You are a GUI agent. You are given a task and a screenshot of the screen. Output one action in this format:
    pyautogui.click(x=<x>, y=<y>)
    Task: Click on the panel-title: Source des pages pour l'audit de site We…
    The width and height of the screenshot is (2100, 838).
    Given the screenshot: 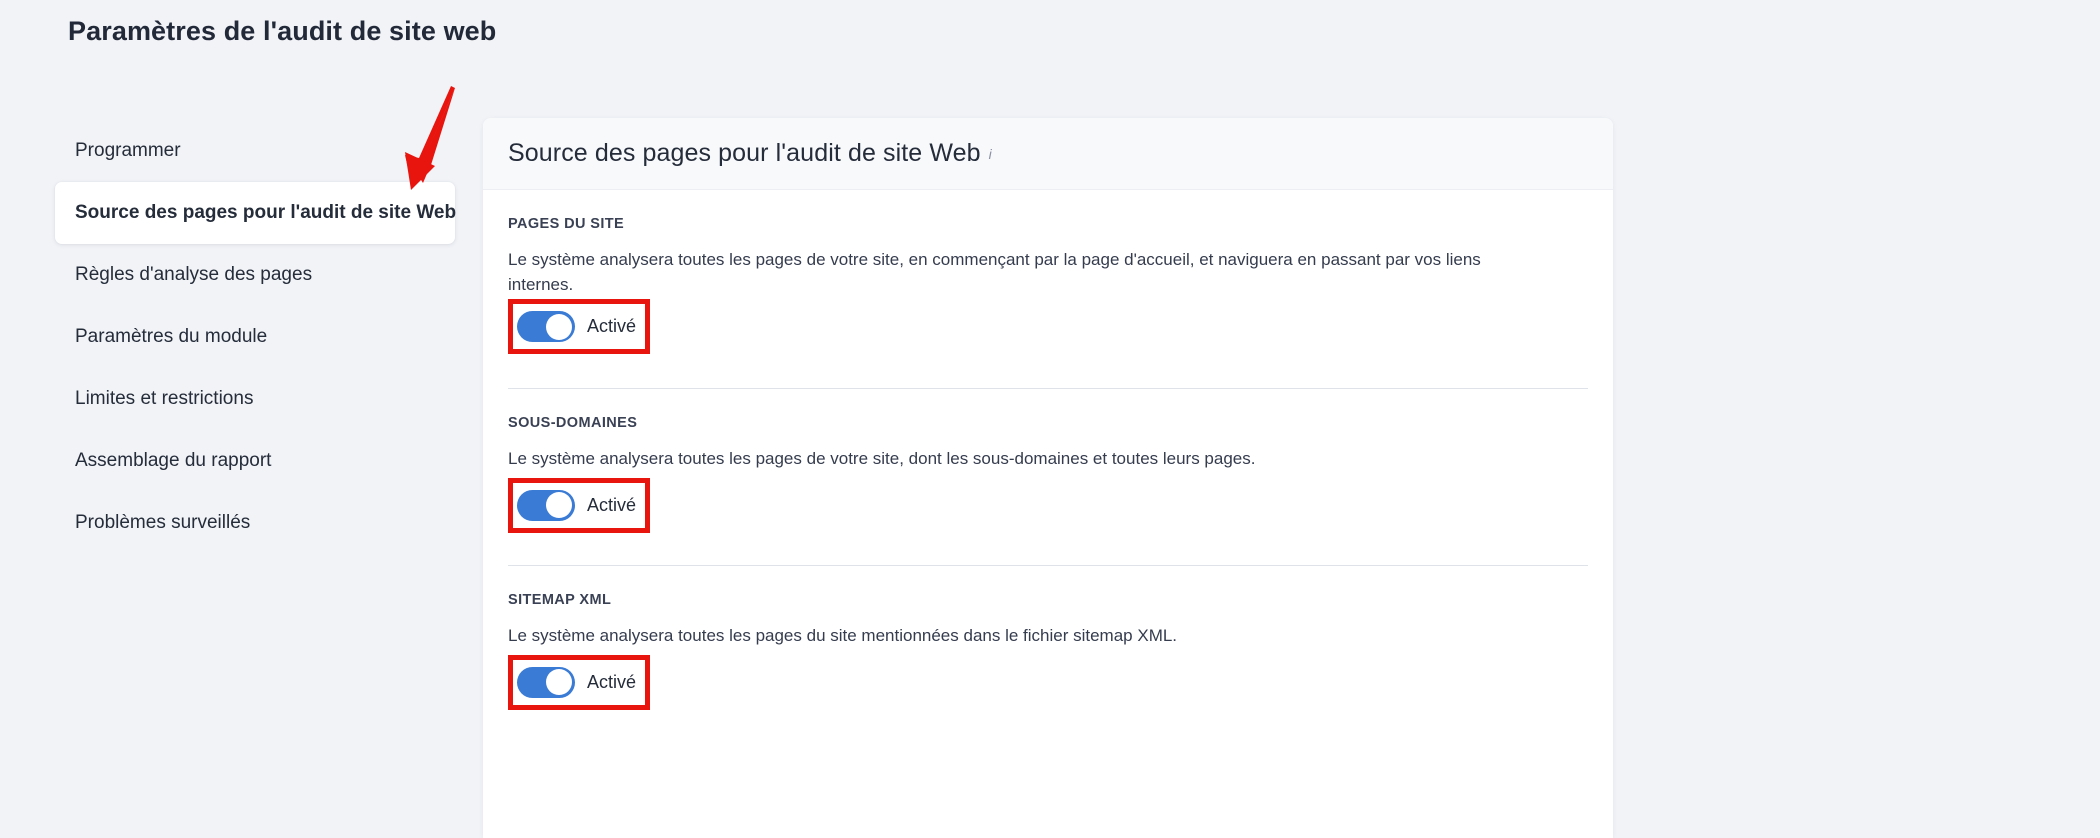 What is the action you would take?
    pyautogui.click(x=744, y=153)
    